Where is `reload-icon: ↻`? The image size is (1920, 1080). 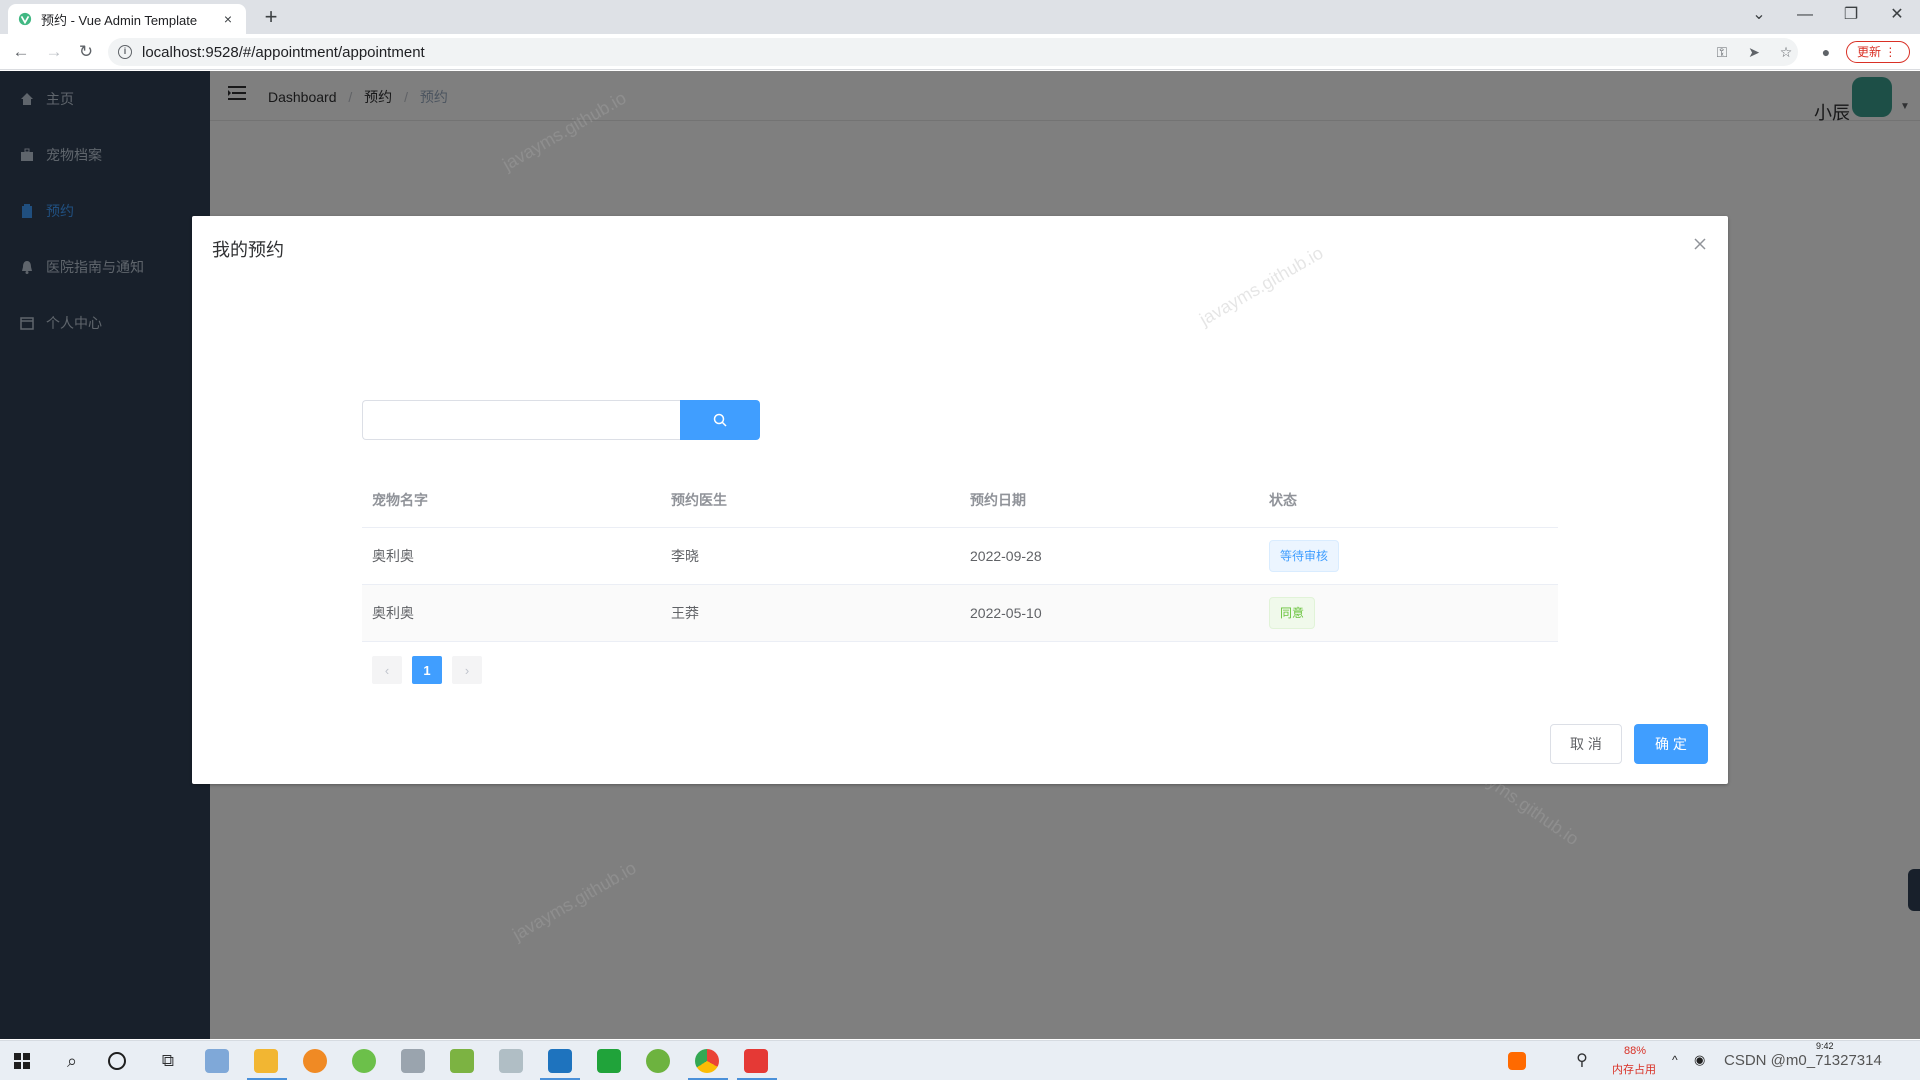
reload-icon: ↻ is located at coordinates (86, 52).